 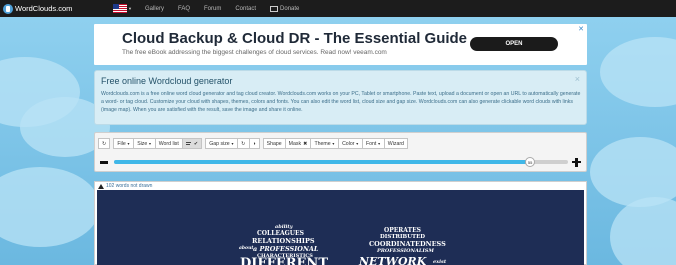 I want to click on font-label: Font, so click(x=371, y=143).